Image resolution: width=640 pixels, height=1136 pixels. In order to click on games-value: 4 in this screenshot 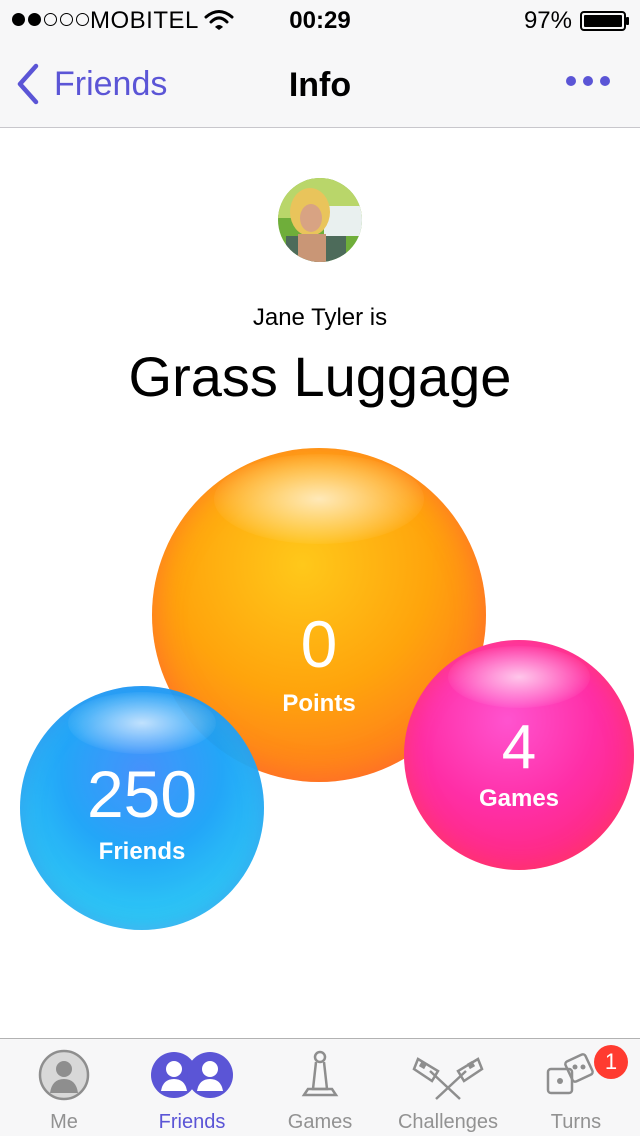, I will do `click(519, 747)`.